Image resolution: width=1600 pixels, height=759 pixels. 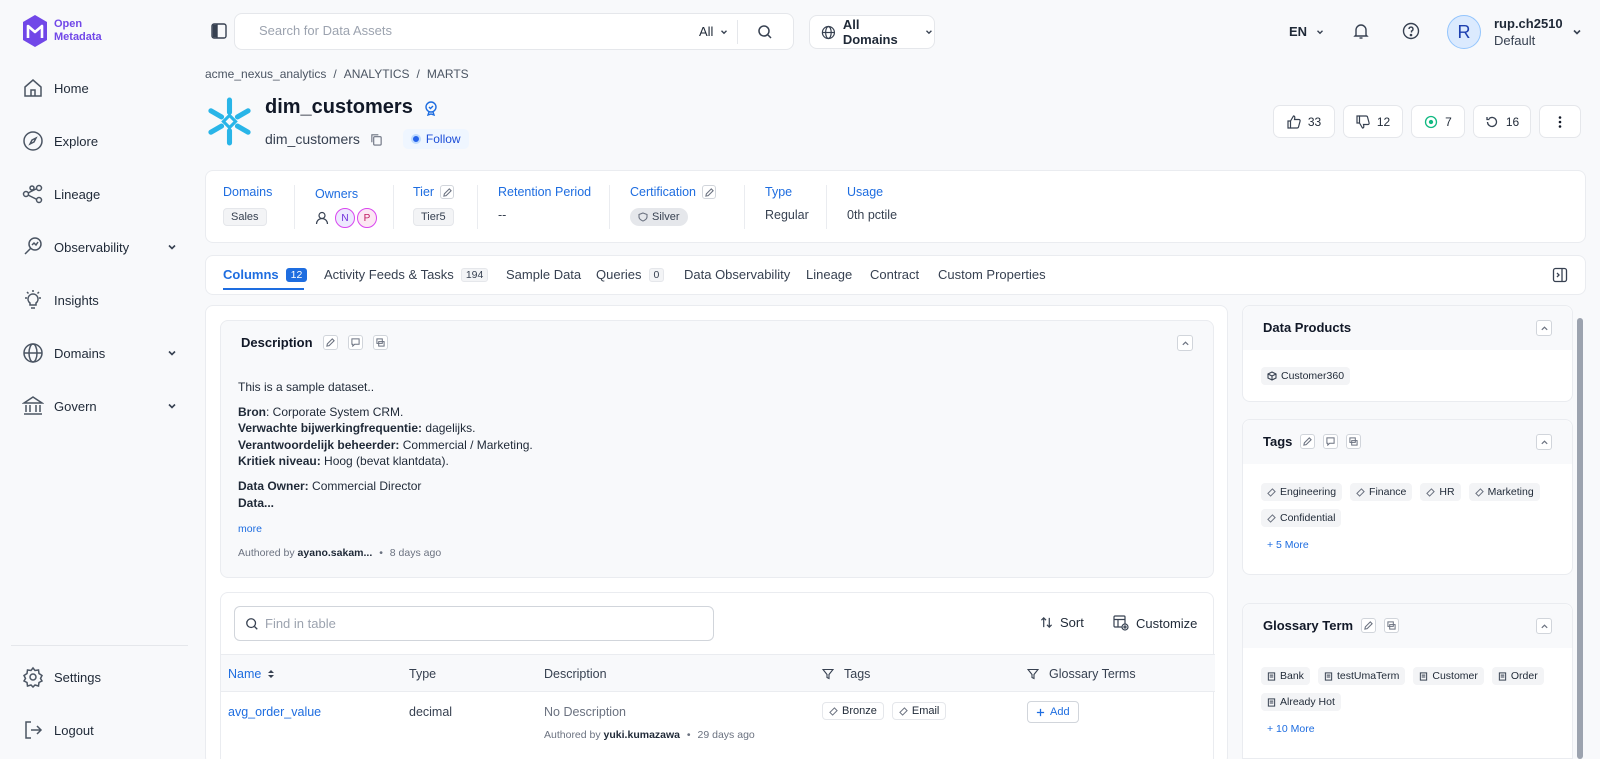 I want to click on tag-chip: HR, so click(x=1440, y=492).